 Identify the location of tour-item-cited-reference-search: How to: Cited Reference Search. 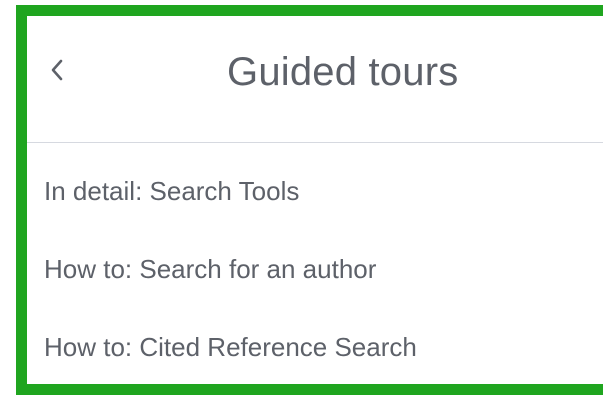
(230, 347).